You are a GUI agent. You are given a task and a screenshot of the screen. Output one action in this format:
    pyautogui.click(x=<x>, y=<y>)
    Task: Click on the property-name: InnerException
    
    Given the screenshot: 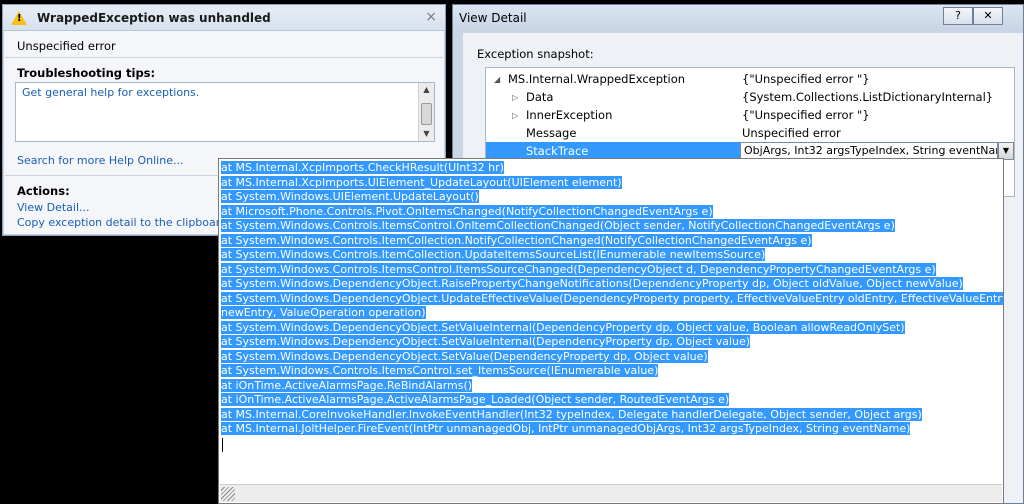 What is the action you would take?
    pyautogui.click(x=569, y=115)
    